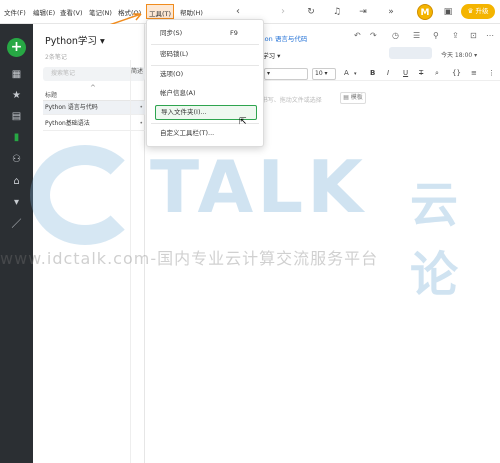  Describe the element at coordinates (434, 240) in the screenshot. I see `watermark-brand-cn: 云论` at that location.